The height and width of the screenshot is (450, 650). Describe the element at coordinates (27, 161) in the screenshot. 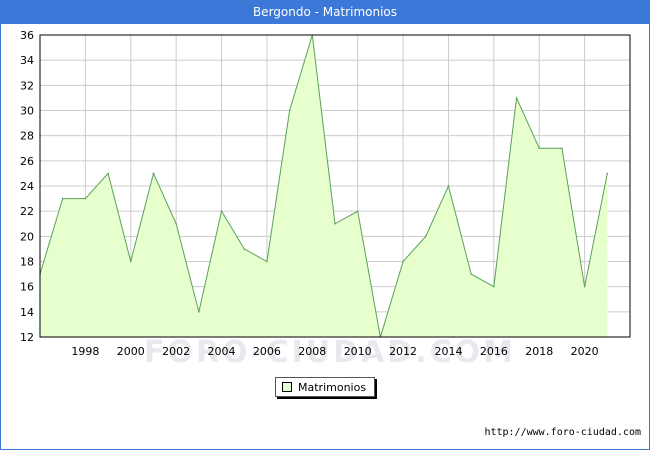

I see `y-tick-label: 26` at that location.